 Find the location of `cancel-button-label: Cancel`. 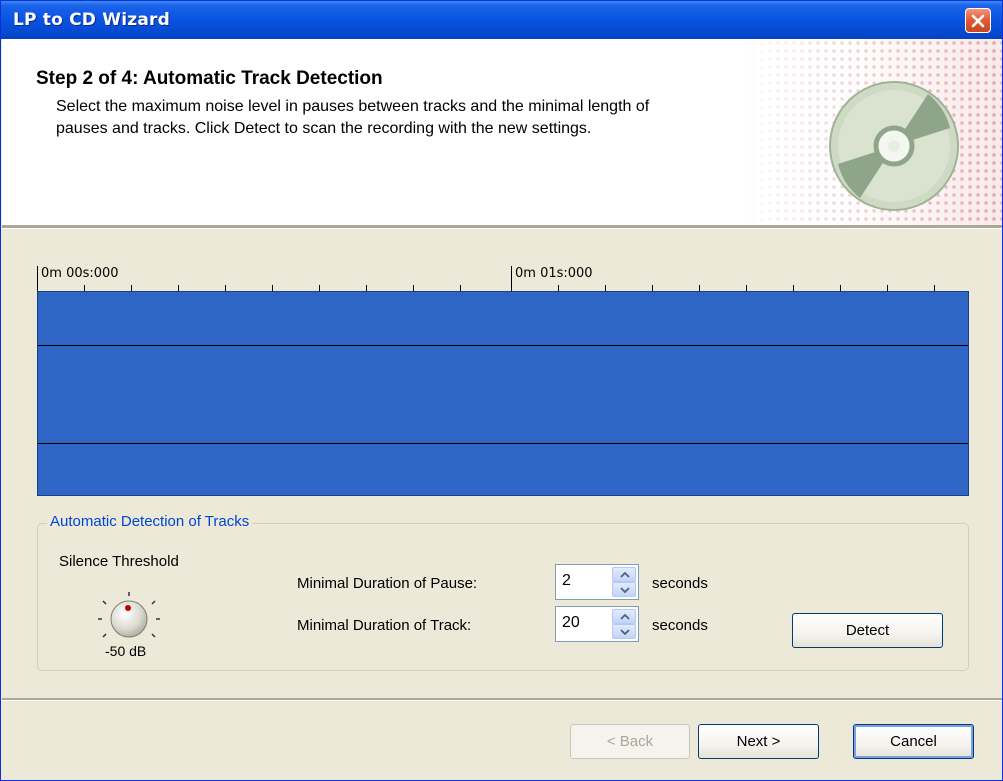

cancel-button-label: Cancel is located at coordinates (913, 741).